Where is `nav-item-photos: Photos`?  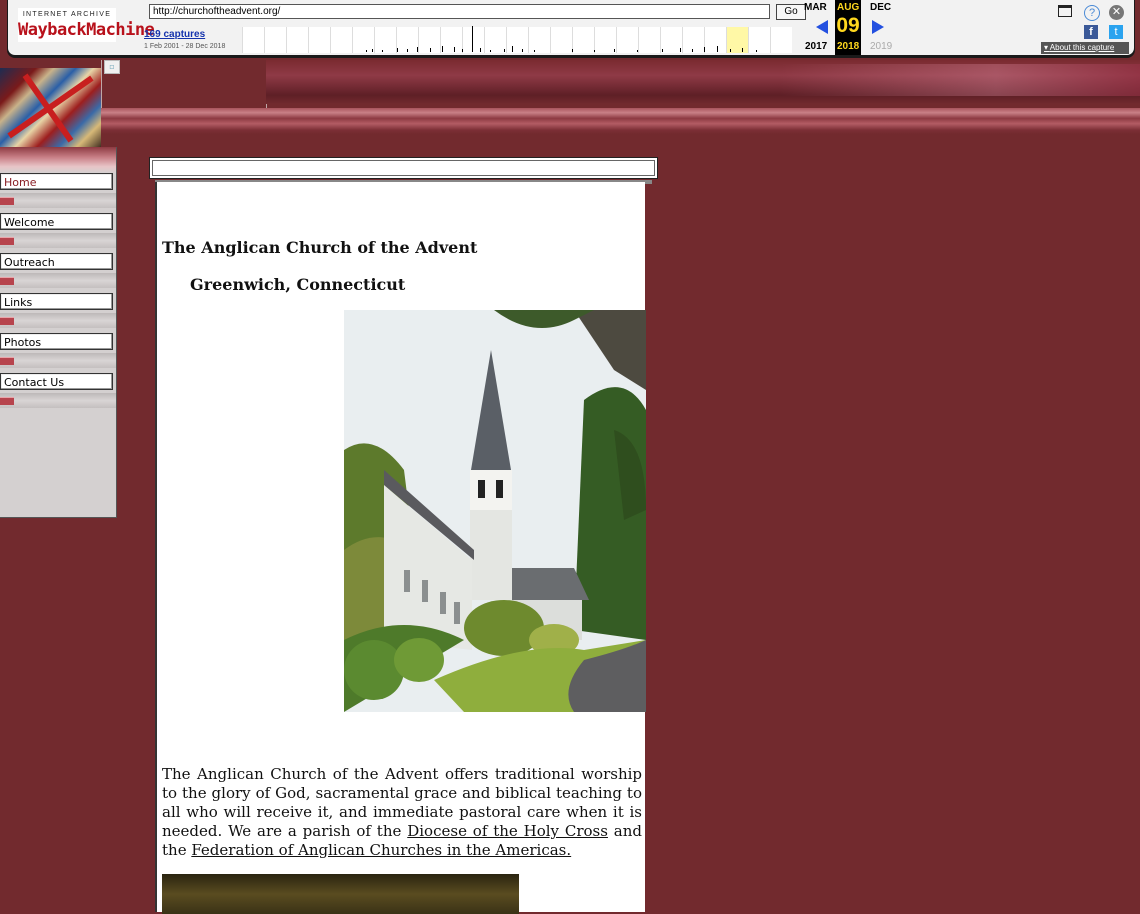
nav-item-photos: Photos is located at coordinates (56, 341).